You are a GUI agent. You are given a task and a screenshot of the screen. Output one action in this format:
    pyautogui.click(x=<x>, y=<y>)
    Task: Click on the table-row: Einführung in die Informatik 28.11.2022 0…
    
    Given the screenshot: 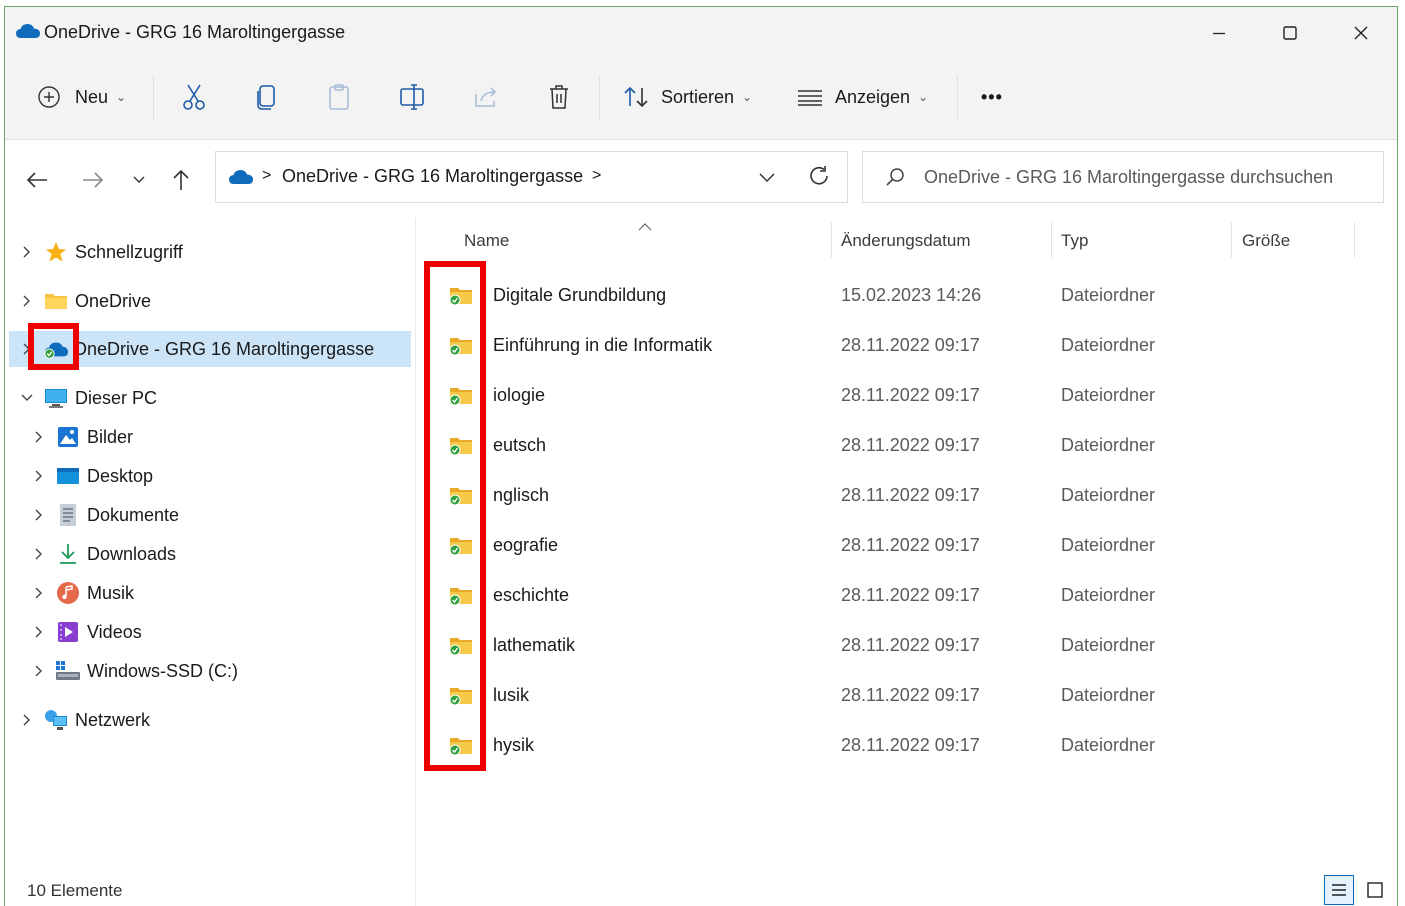 What is the action you would take?
    pyautogui.click(x=901, y=346)
    